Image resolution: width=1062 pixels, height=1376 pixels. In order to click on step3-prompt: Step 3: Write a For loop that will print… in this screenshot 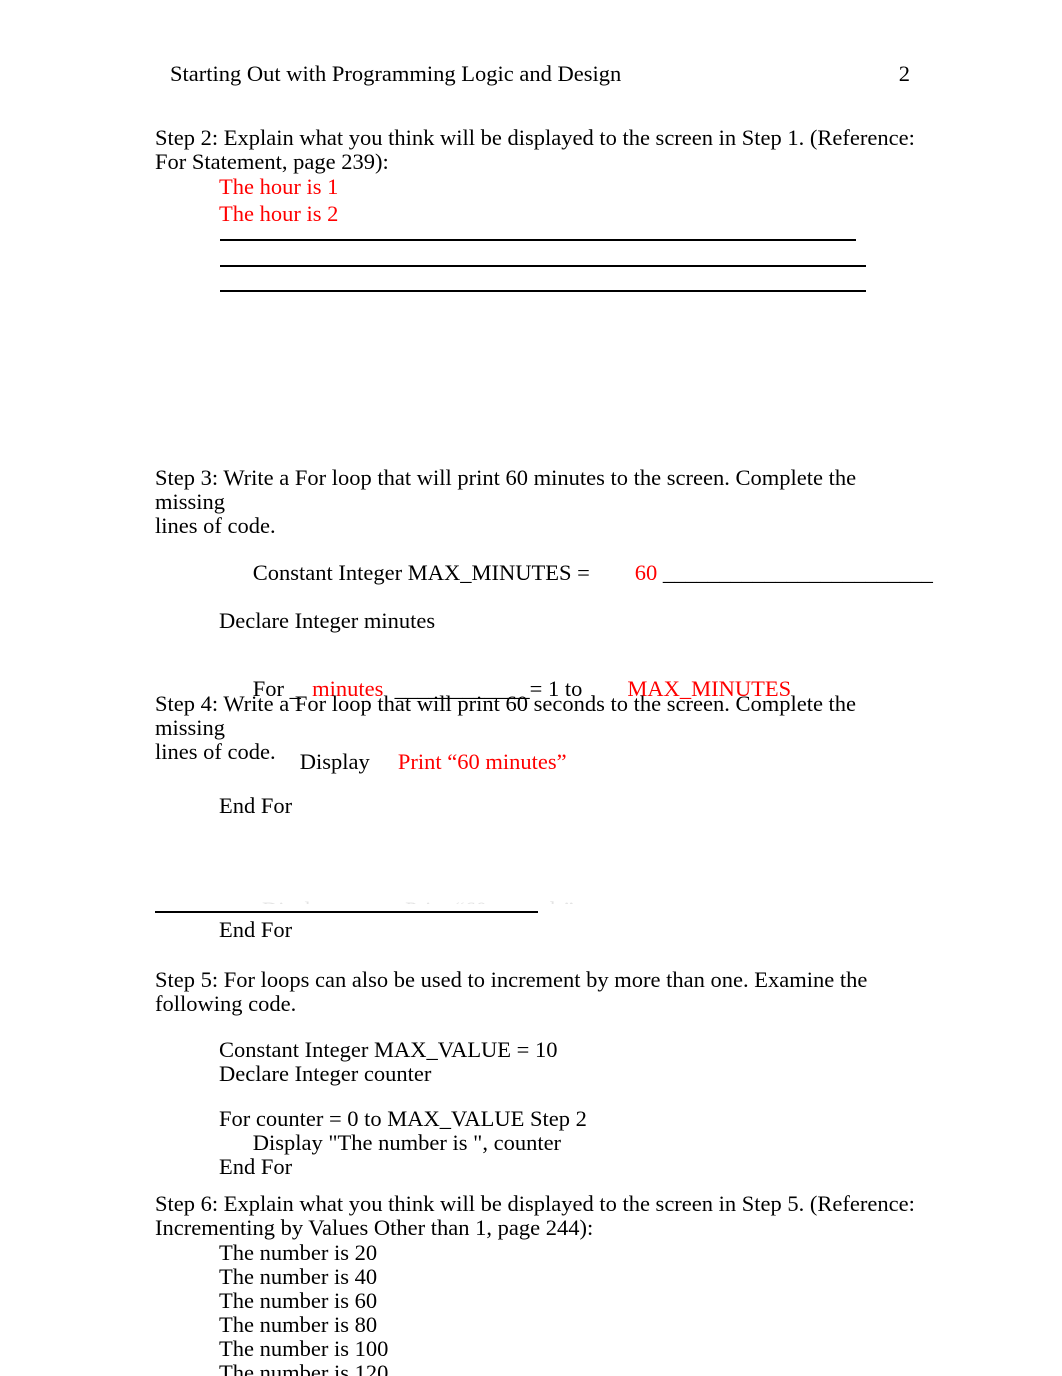, I will do `click(535, 502)`.